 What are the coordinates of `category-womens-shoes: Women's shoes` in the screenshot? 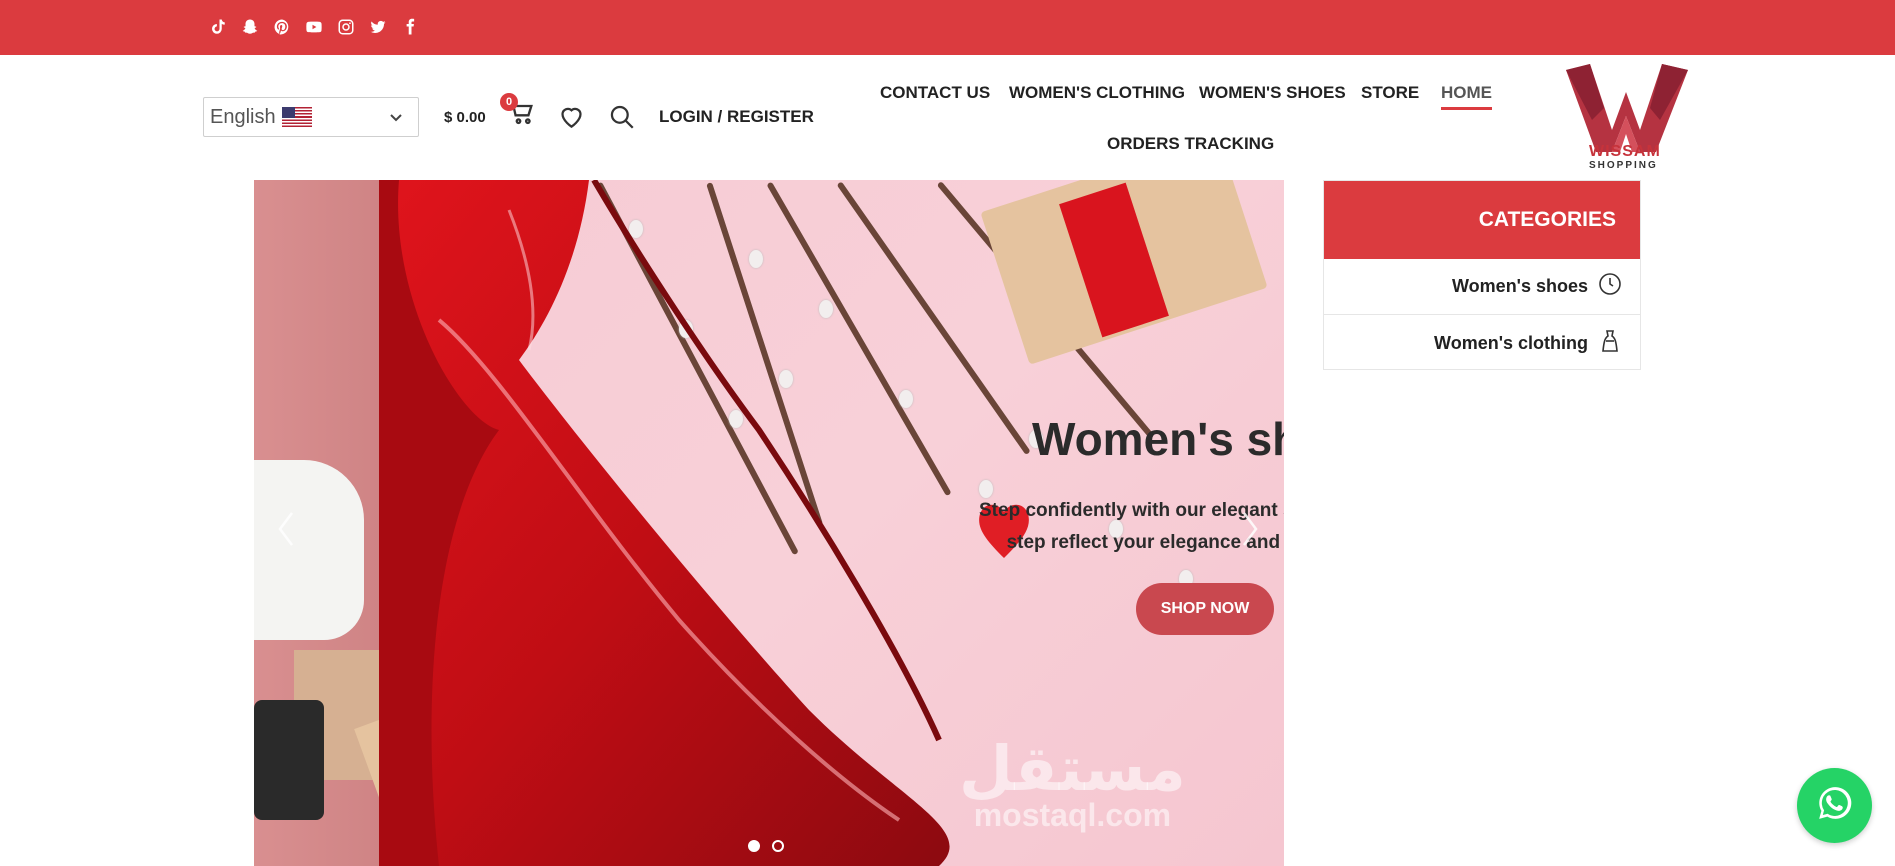 It's located at (1482, 287).